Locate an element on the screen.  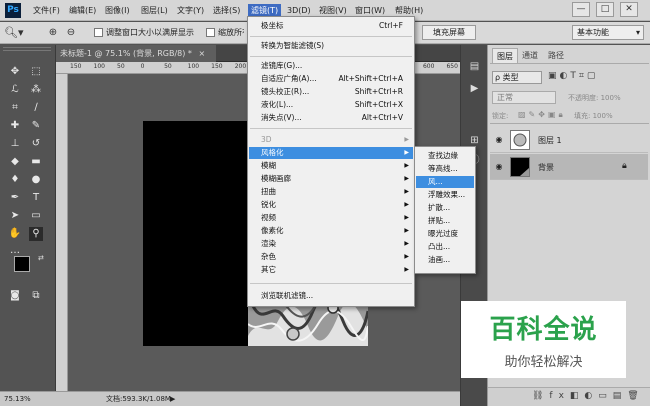
path-selection-icon: ➤ is located at coordinates (15, 216).